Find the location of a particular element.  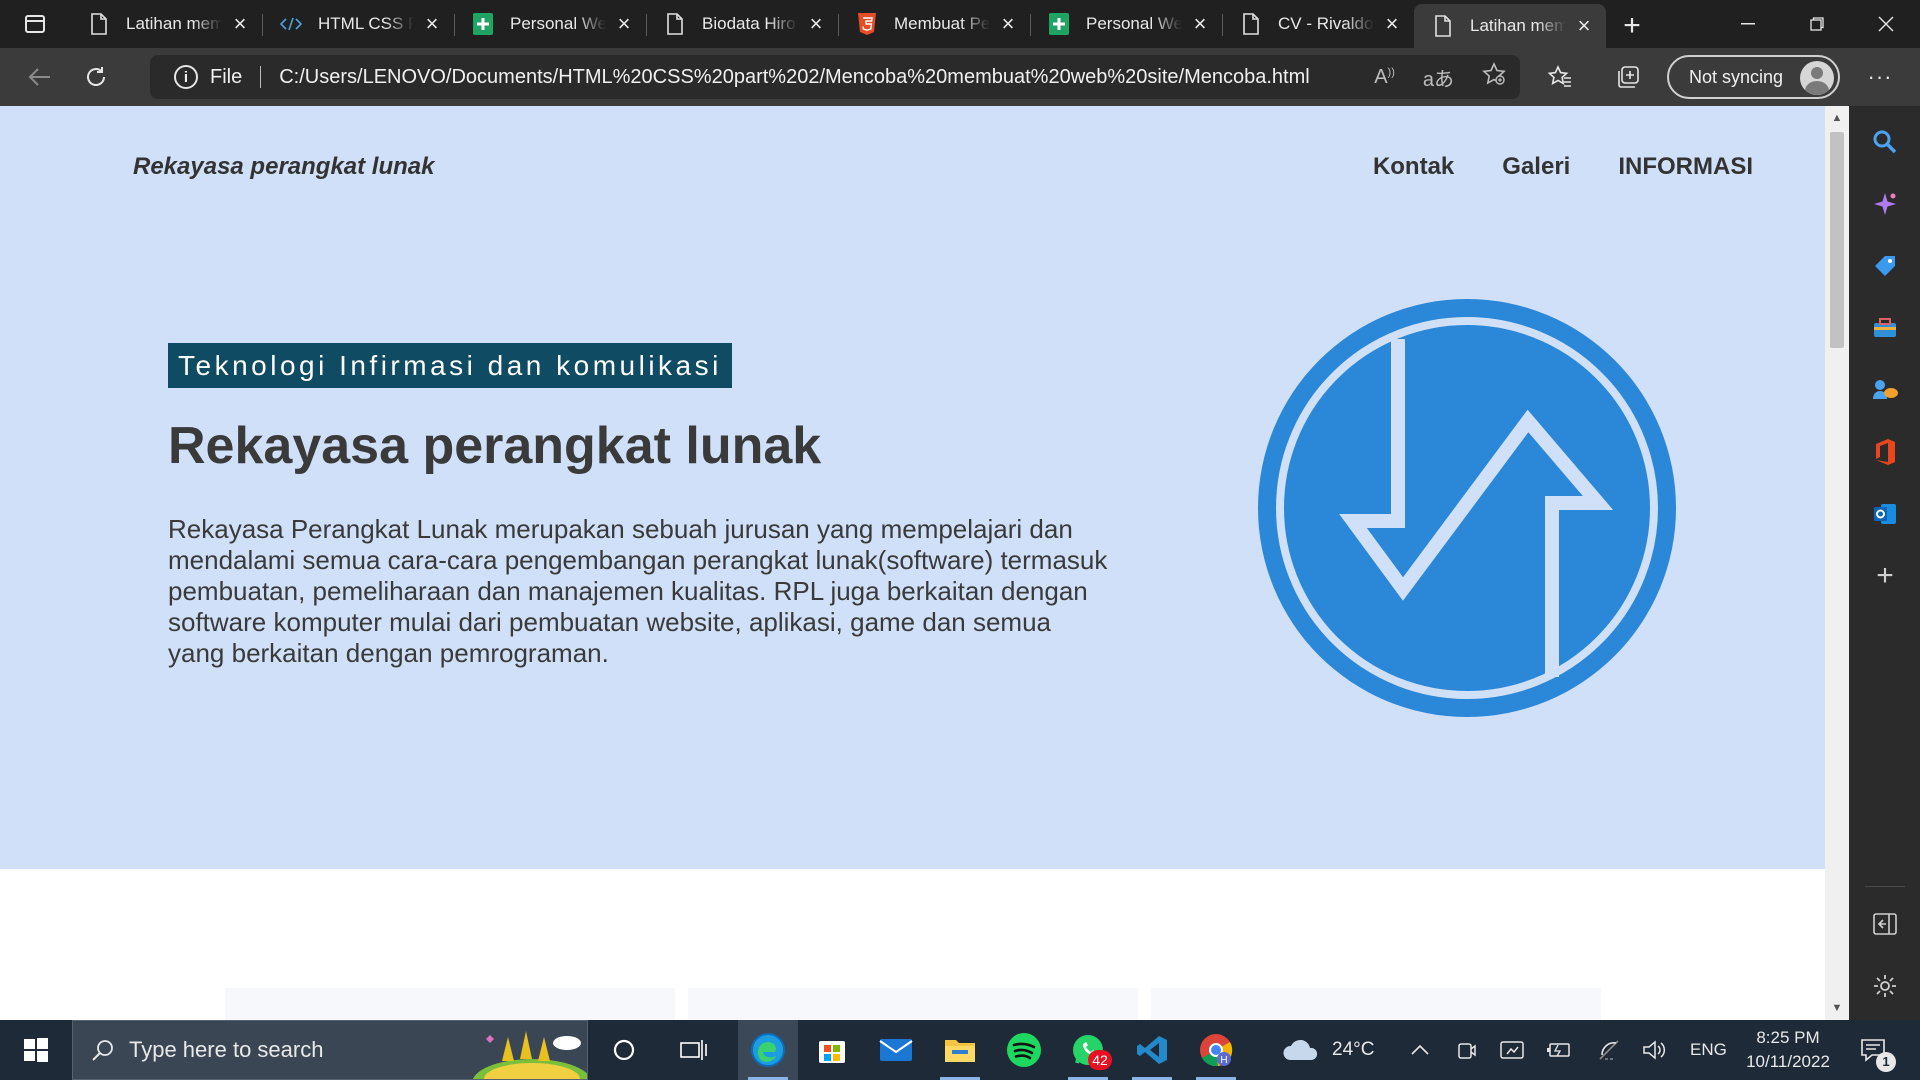

sidebar-settings-icon is located at coordinates (1885, 986).